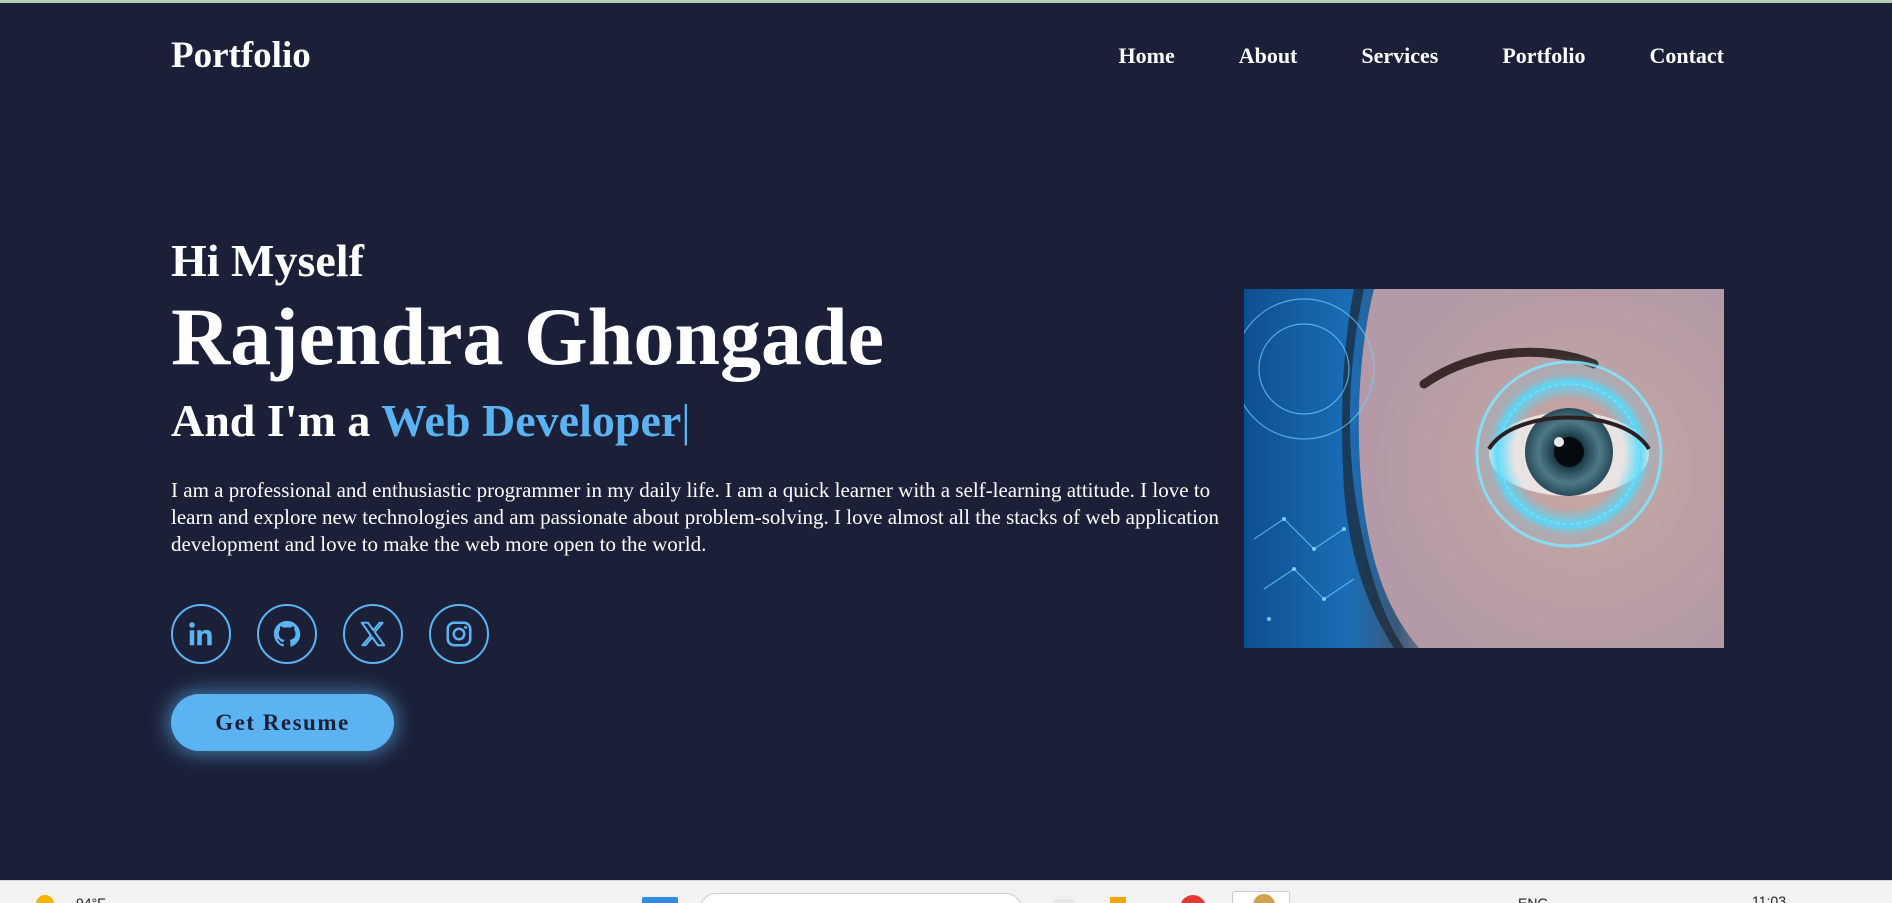 This screenshot has width=1892, height=903. What do you see at coordinates (282, 722) in the screenshot?
I see `get-resume-button: Get Resume` at bounding box center [282, 722].